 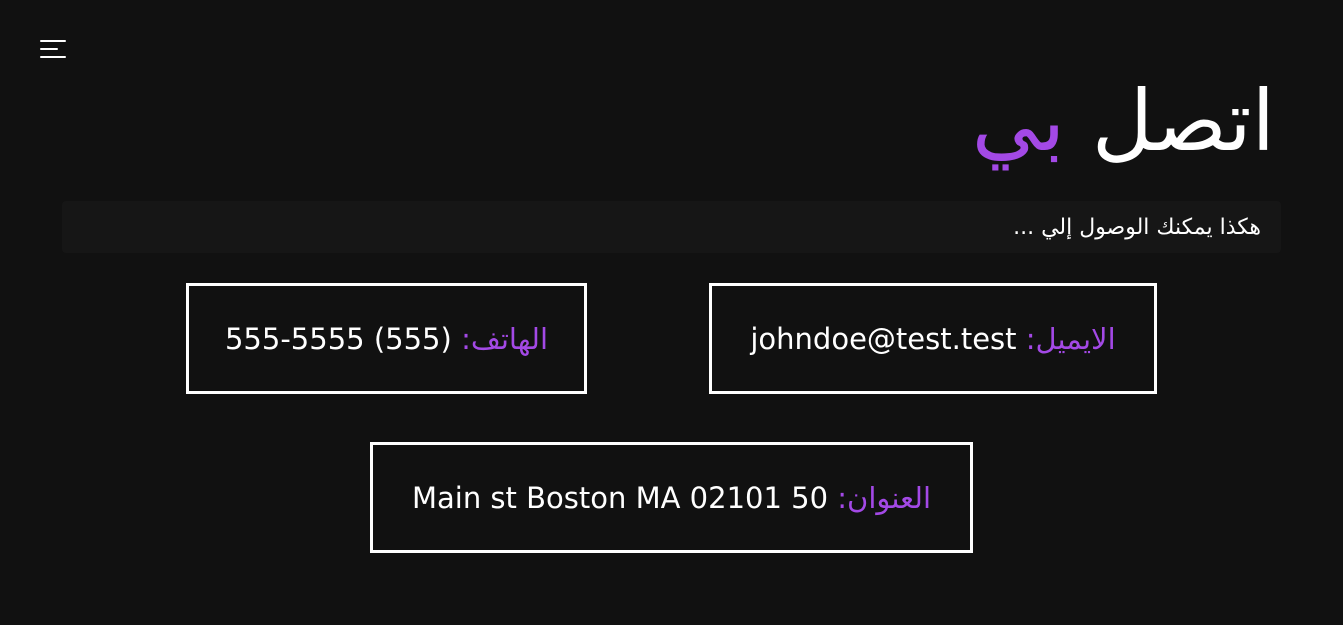 I want to click on email-label: الايميل:, so click(x=1070, y=338).